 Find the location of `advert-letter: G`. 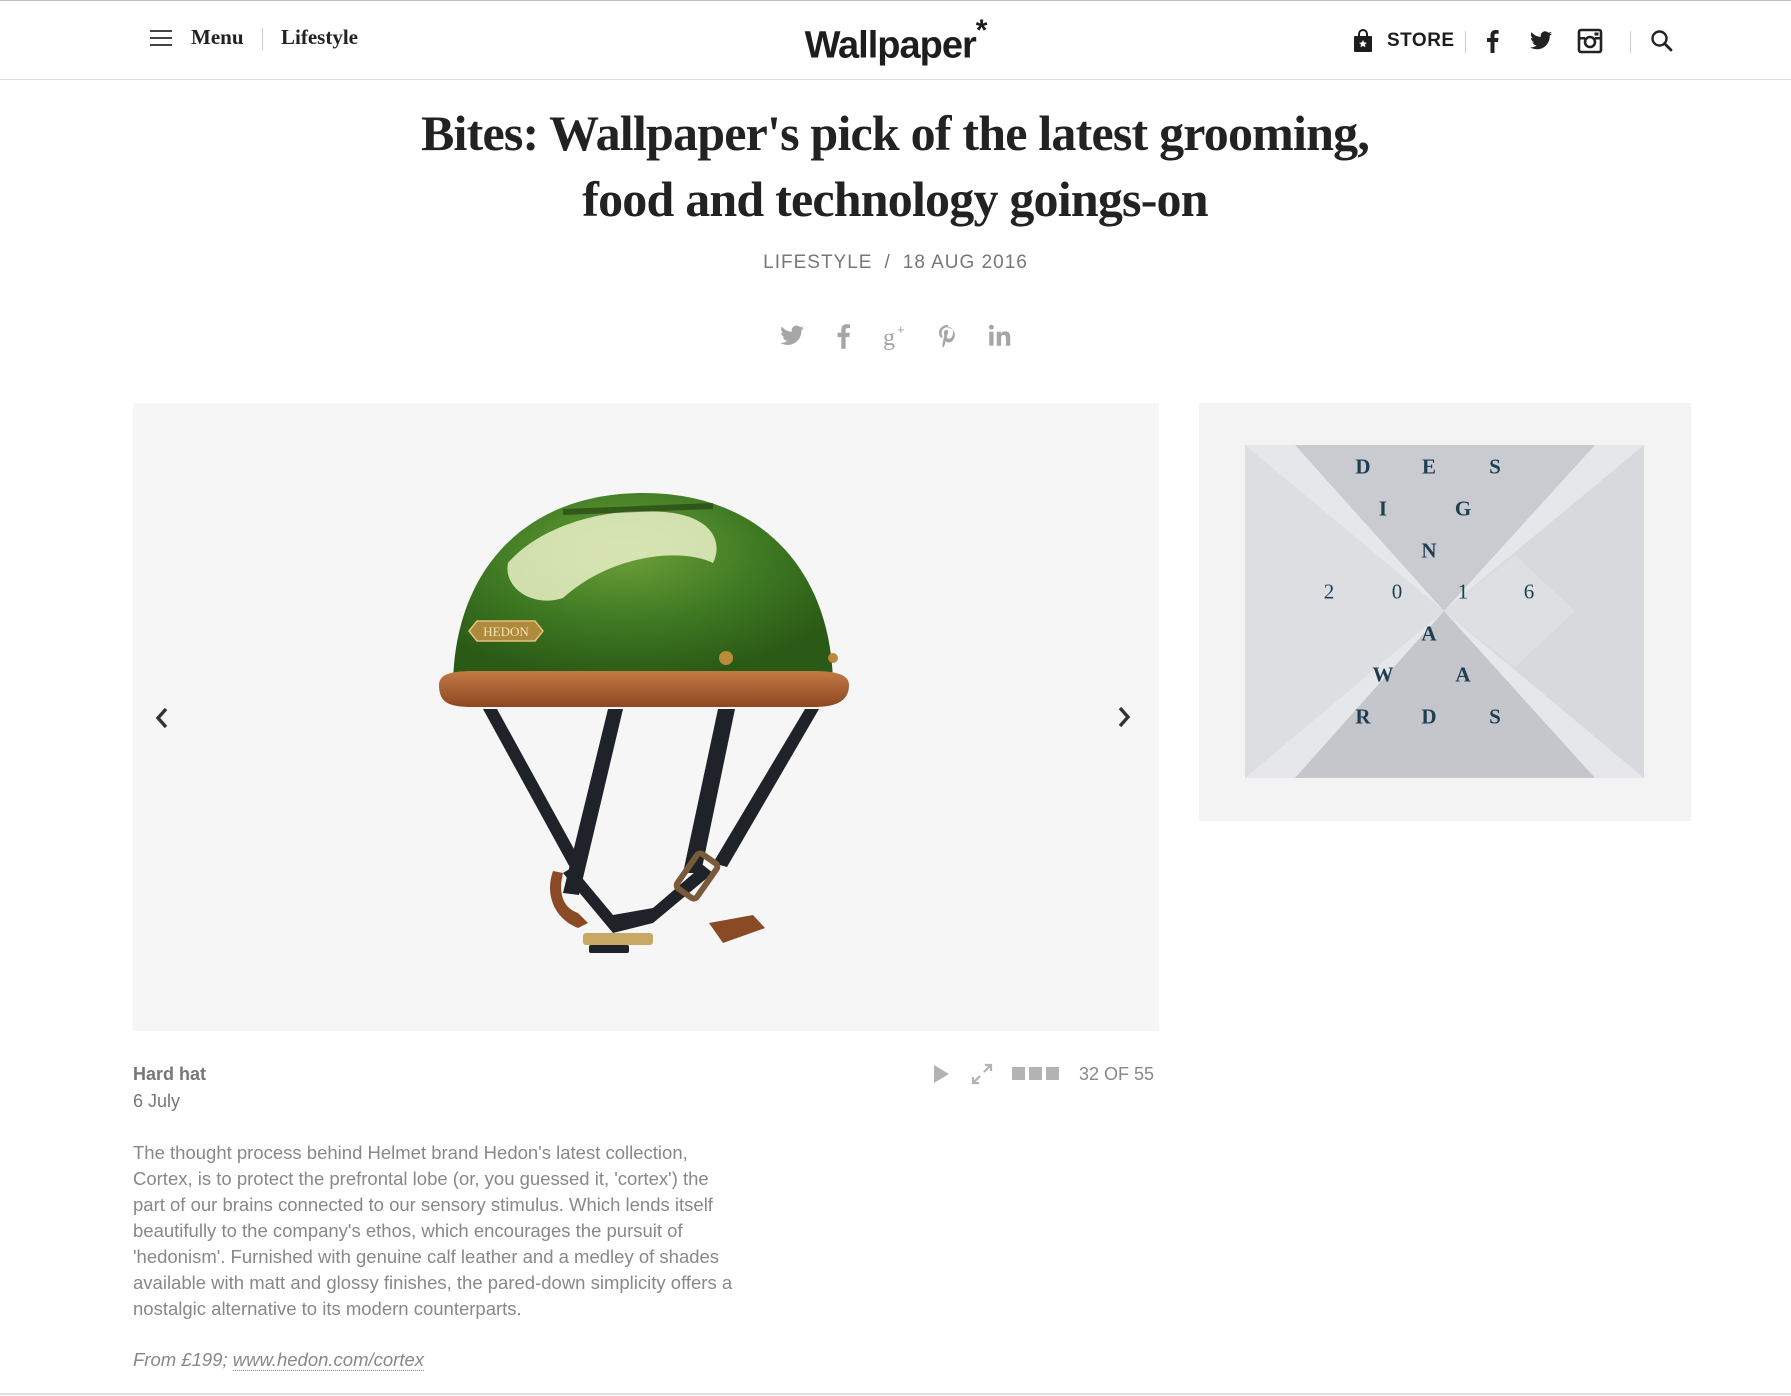

advert-letter: G is located at coordinates (1463, 508).